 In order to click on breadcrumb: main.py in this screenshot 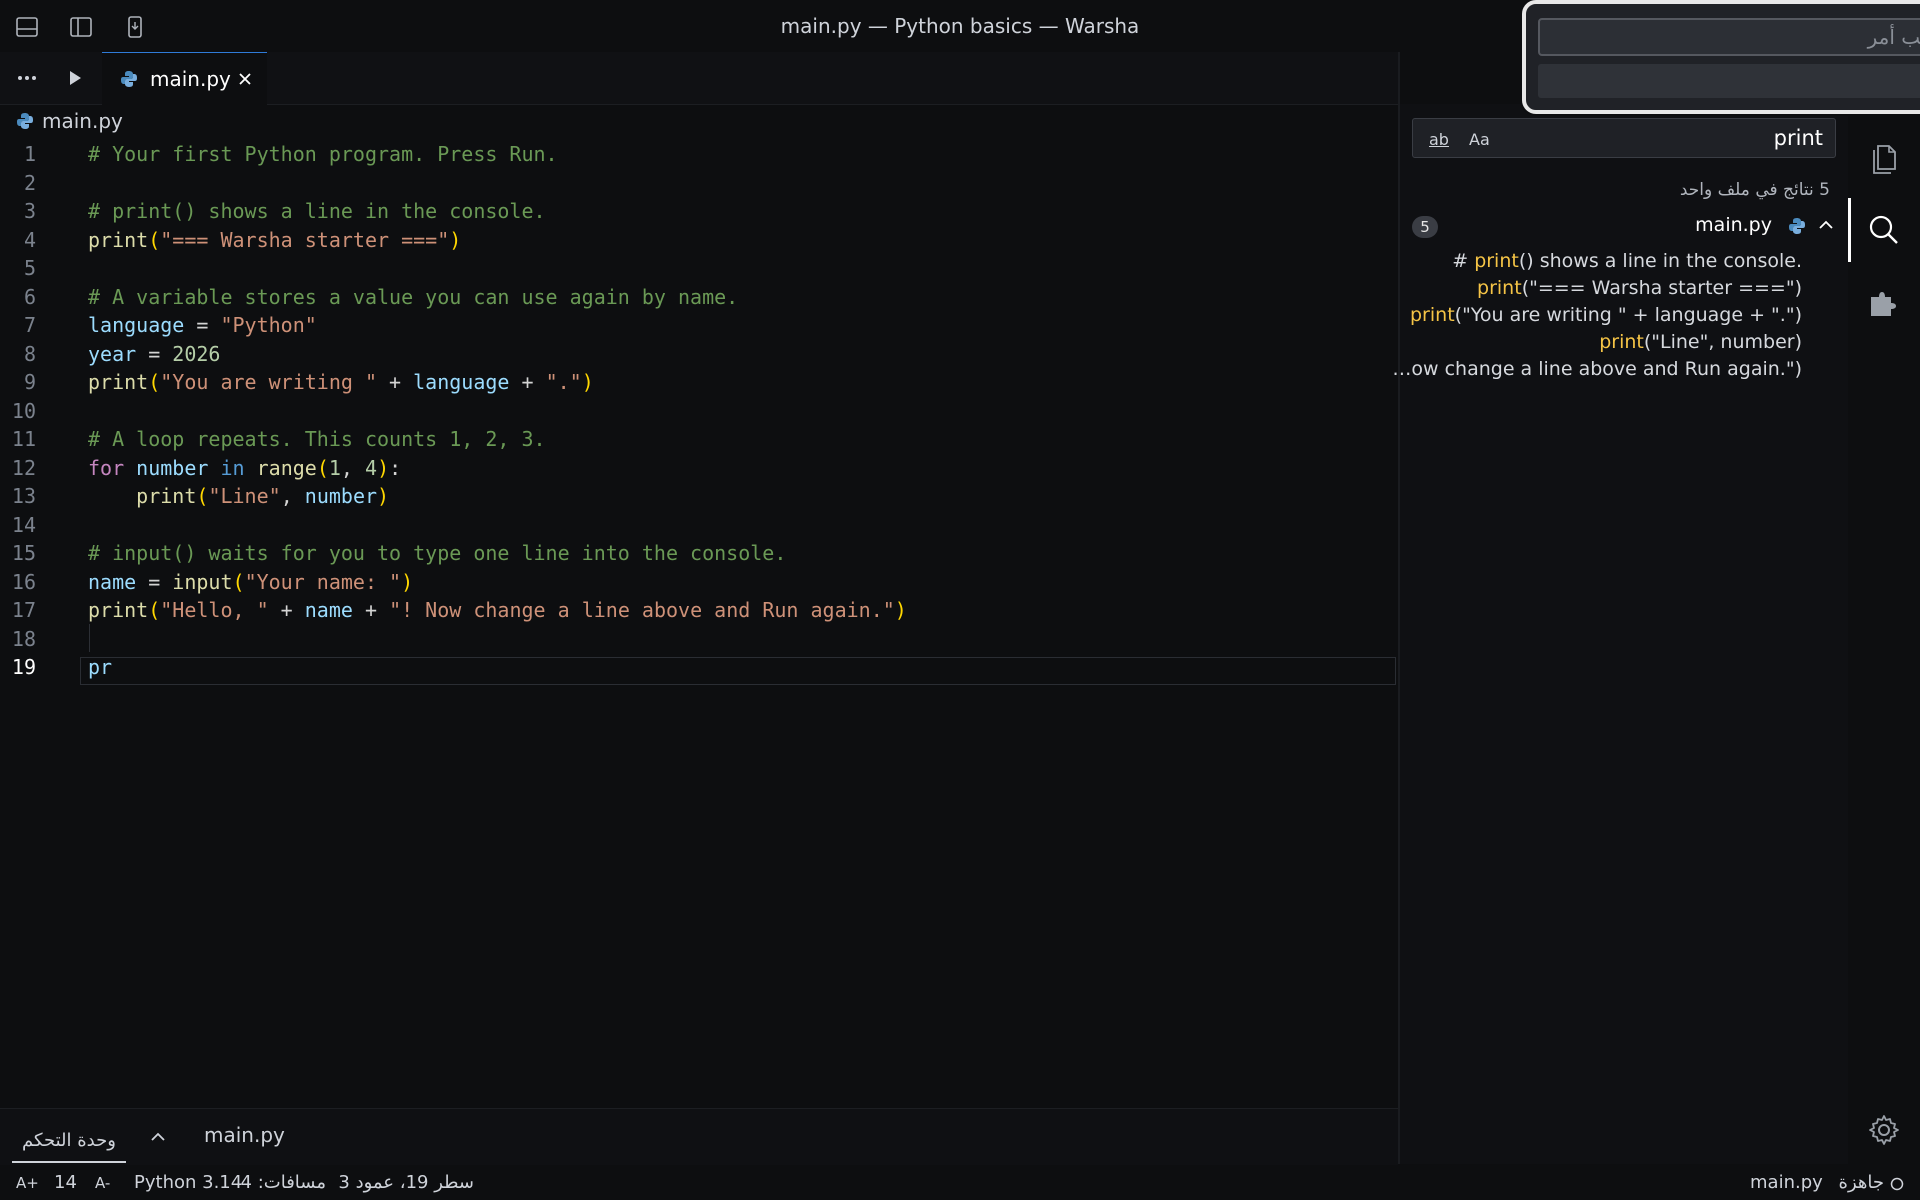, I will do `click(61, 121)`.